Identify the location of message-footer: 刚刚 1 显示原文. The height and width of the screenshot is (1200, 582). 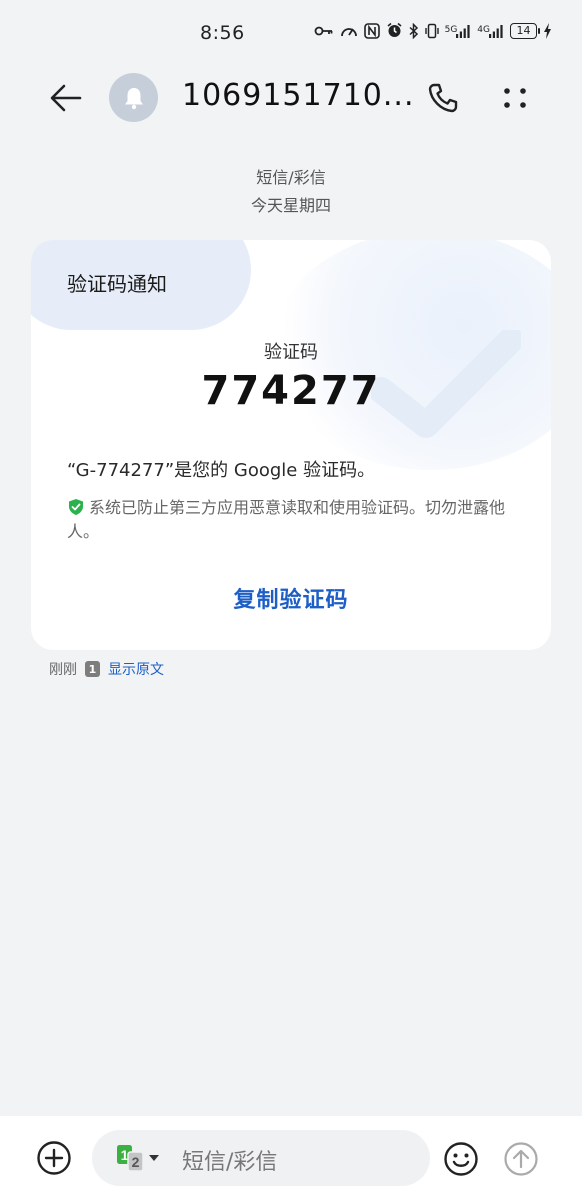
(106, 669).